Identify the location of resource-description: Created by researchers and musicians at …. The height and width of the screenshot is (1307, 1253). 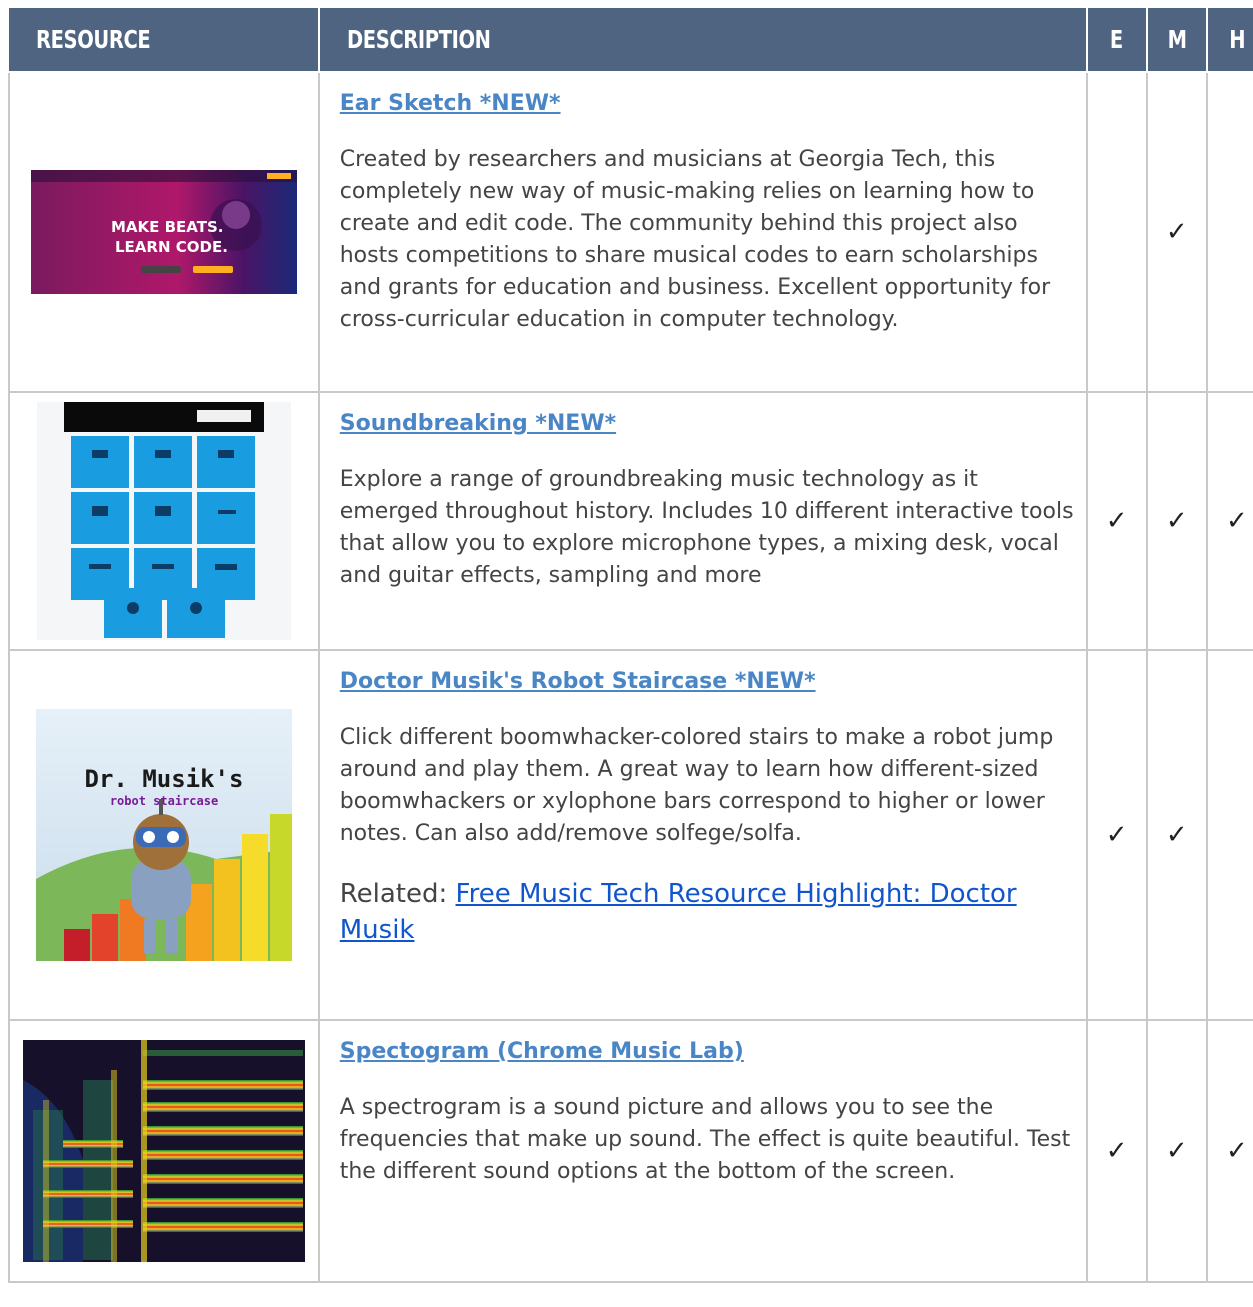
(695, 239).